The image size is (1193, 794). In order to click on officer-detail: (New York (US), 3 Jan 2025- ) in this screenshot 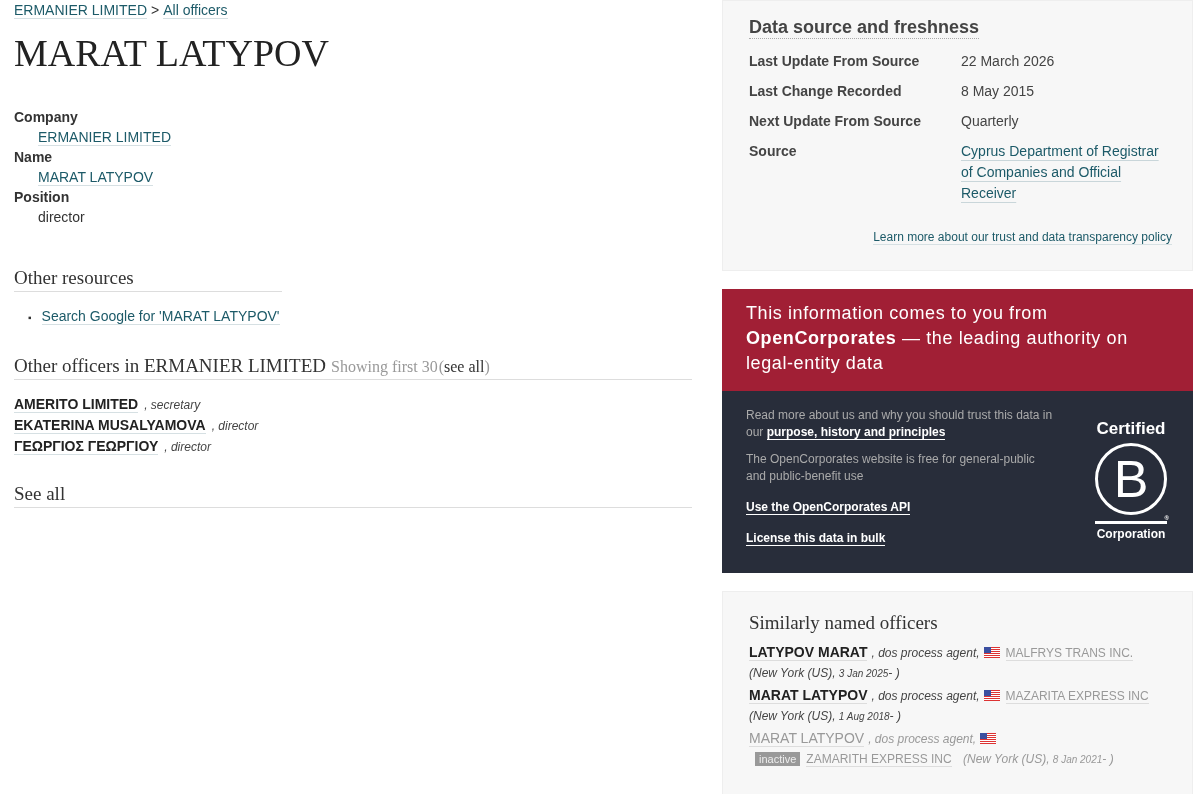, I will do `click(824, 673)`.